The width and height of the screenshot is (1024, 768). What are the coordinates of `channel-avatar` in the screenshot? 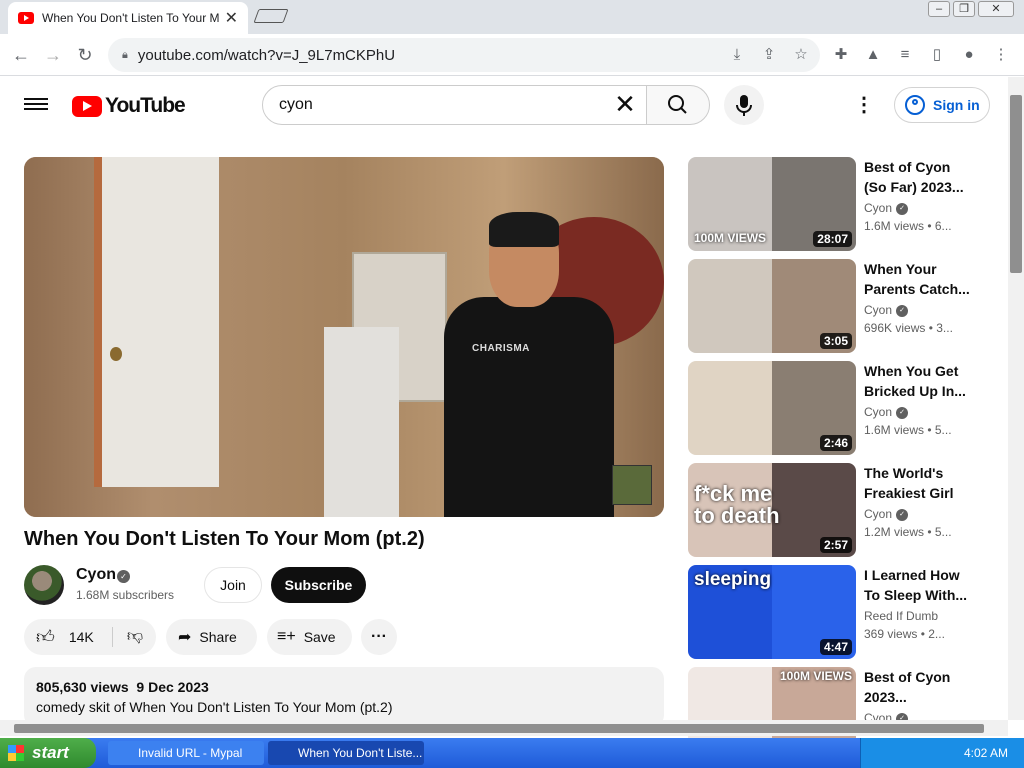 It's located at (44, 585).